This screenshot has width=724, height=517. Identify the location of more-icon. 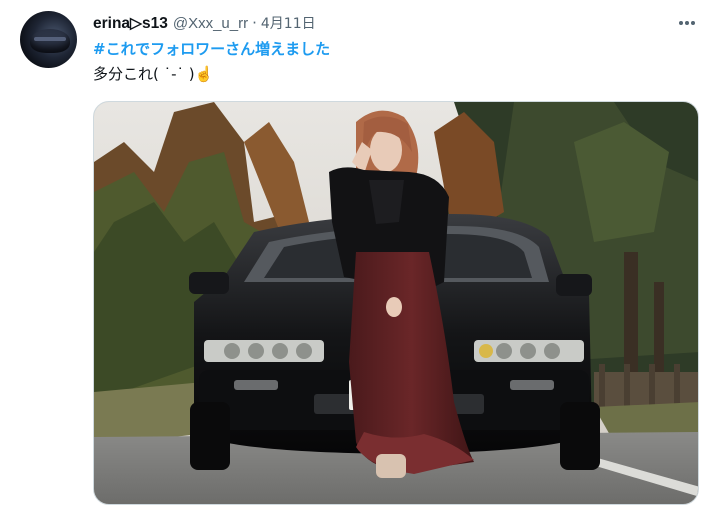
(687, 23).